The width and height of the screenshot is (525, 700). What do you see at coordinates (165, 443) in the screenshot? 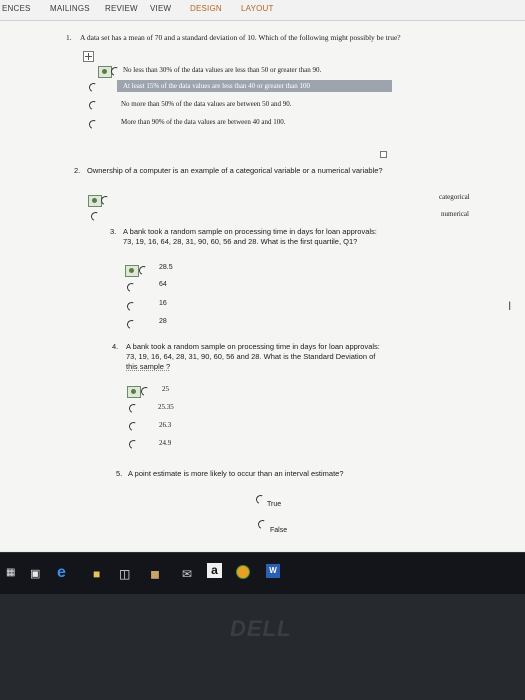
I see `q4-option-4: 24.9` at bounding box center [165, 443].